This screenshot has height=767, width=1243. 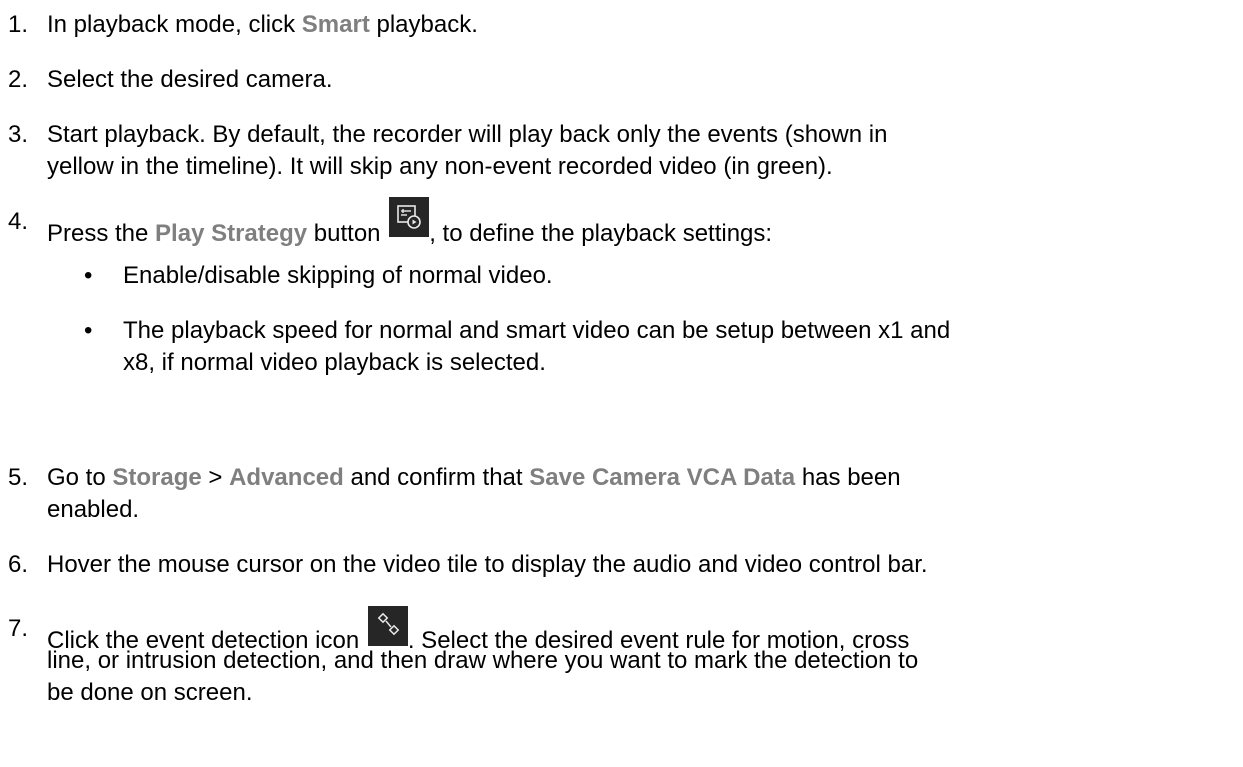 What do you see at coordinates (18, 24) in the screenshot?
I see `step-number: 1.` at bounding box center [18, 24].